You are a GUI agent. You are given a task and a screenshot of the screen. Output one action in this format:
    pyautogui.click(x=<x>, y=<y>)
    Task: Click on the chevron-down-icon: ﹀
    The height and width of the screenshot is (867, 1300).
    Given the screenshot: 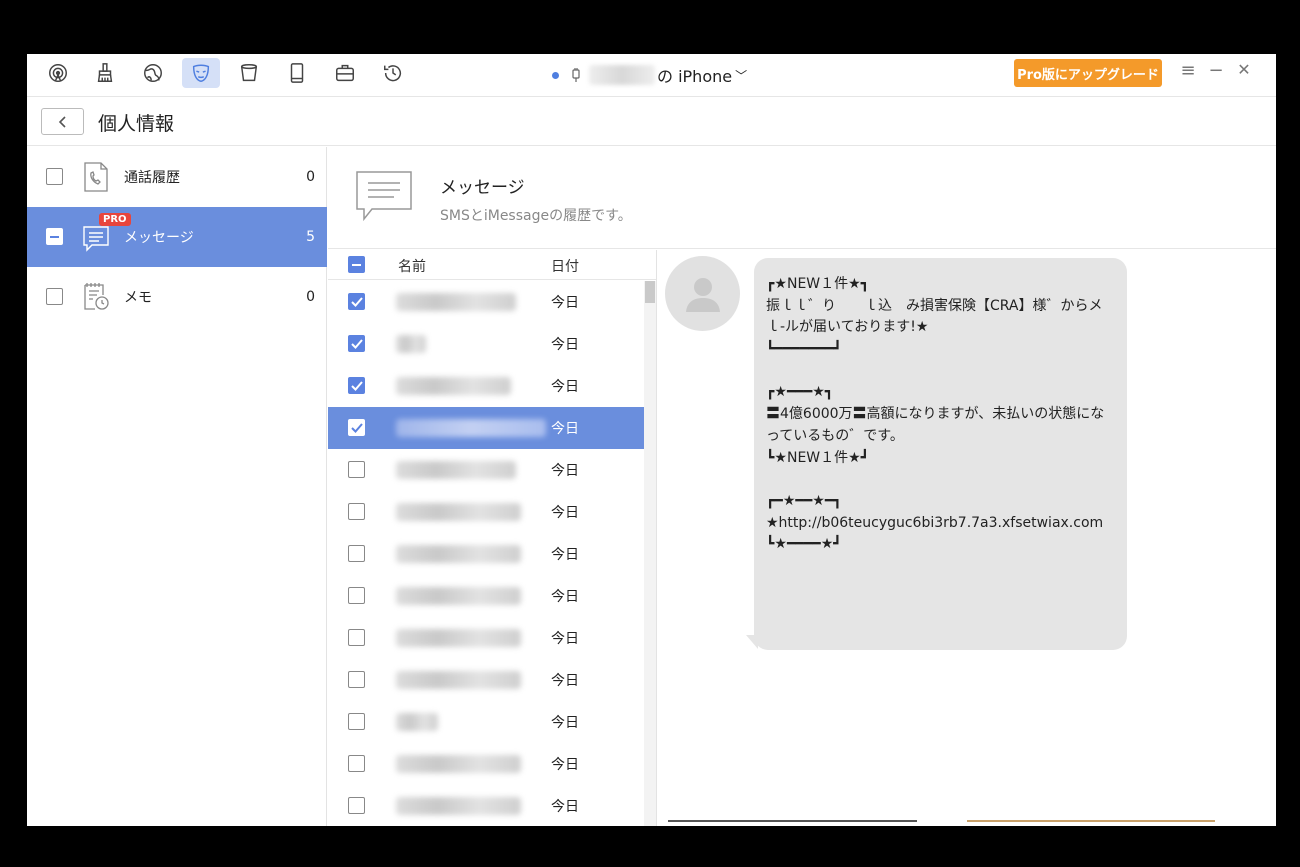 What is the action you would take?
    pyautogui.click(x=741, y=75)
    